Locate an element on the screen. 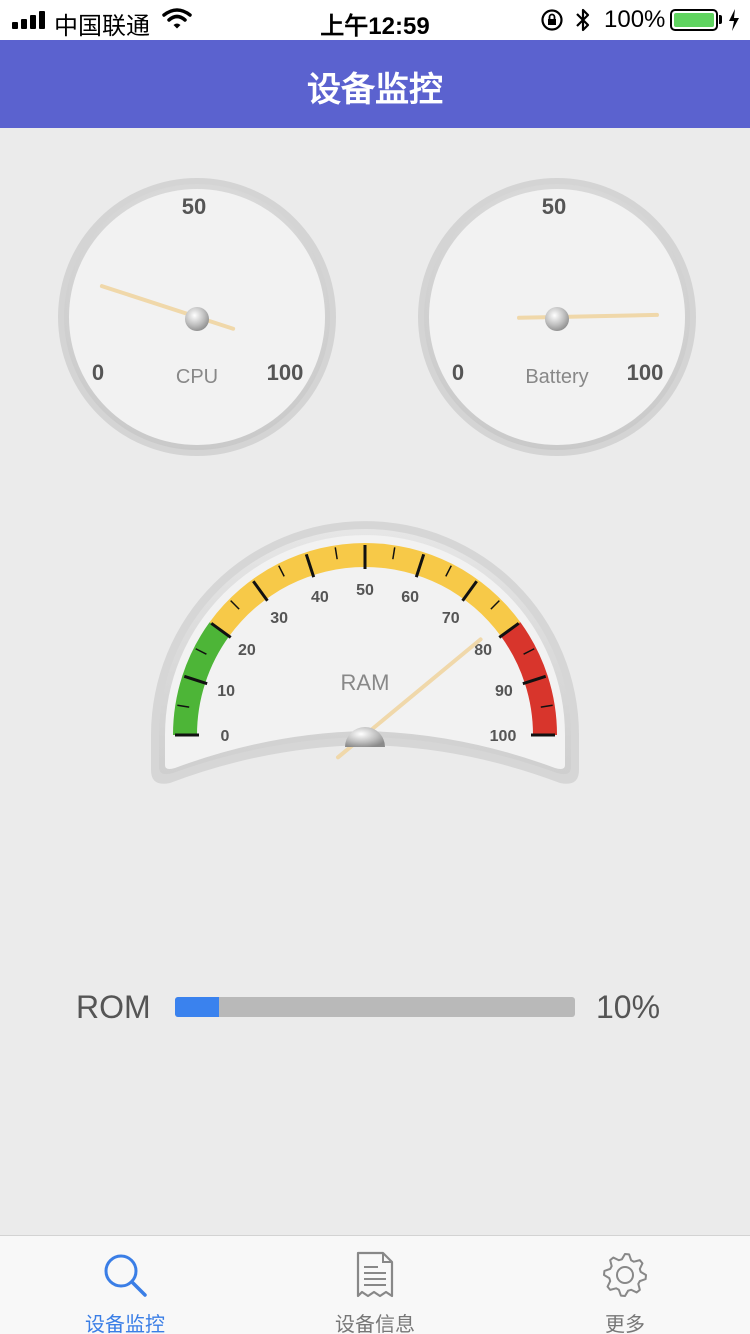 Image resolution: width=750 pixels, height=1334 pixels. ram-tick-label: 0 is located at coordinates (225, 736).